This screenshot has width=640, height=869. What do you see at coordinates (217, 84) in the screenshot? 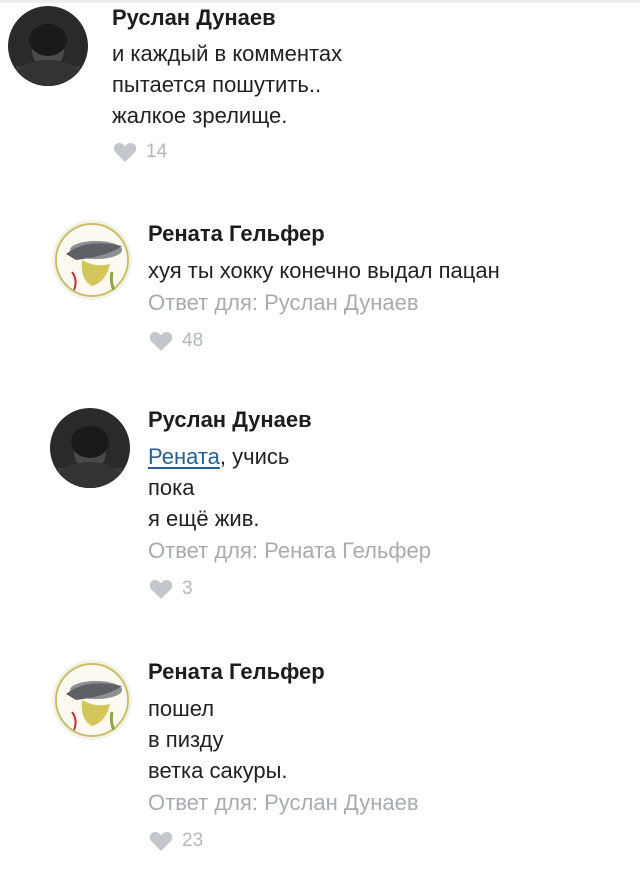
I see `comment-text-line: пытается пошутить..` at bounding box center [217, 84].